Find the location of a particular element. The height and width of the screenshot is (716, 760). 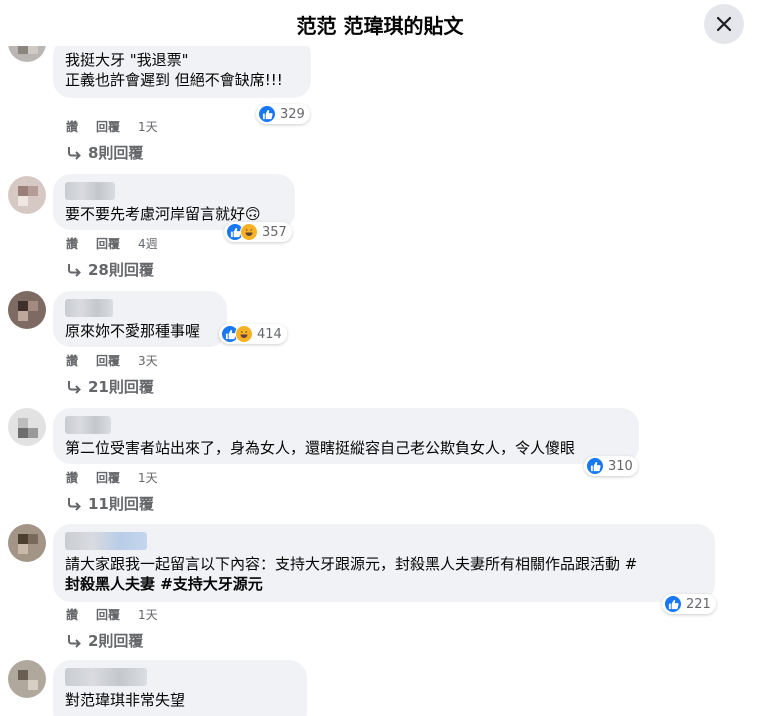

close-button is located at coordinates (724, 24).